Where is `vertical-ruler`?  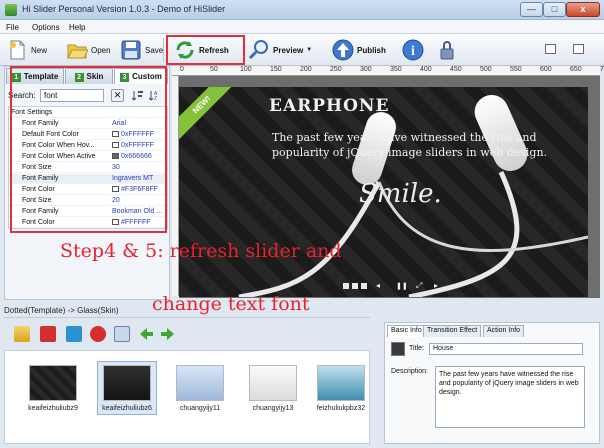
vertical-ruler is located at coordinates (175, 186).